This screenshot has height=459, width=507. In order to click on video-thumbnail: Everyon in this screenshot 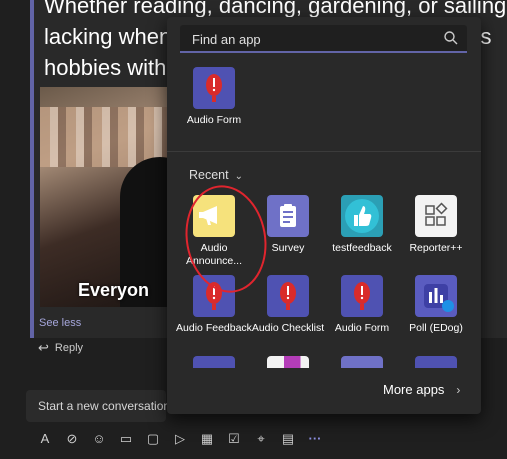, I will do `click(110, 197)`.